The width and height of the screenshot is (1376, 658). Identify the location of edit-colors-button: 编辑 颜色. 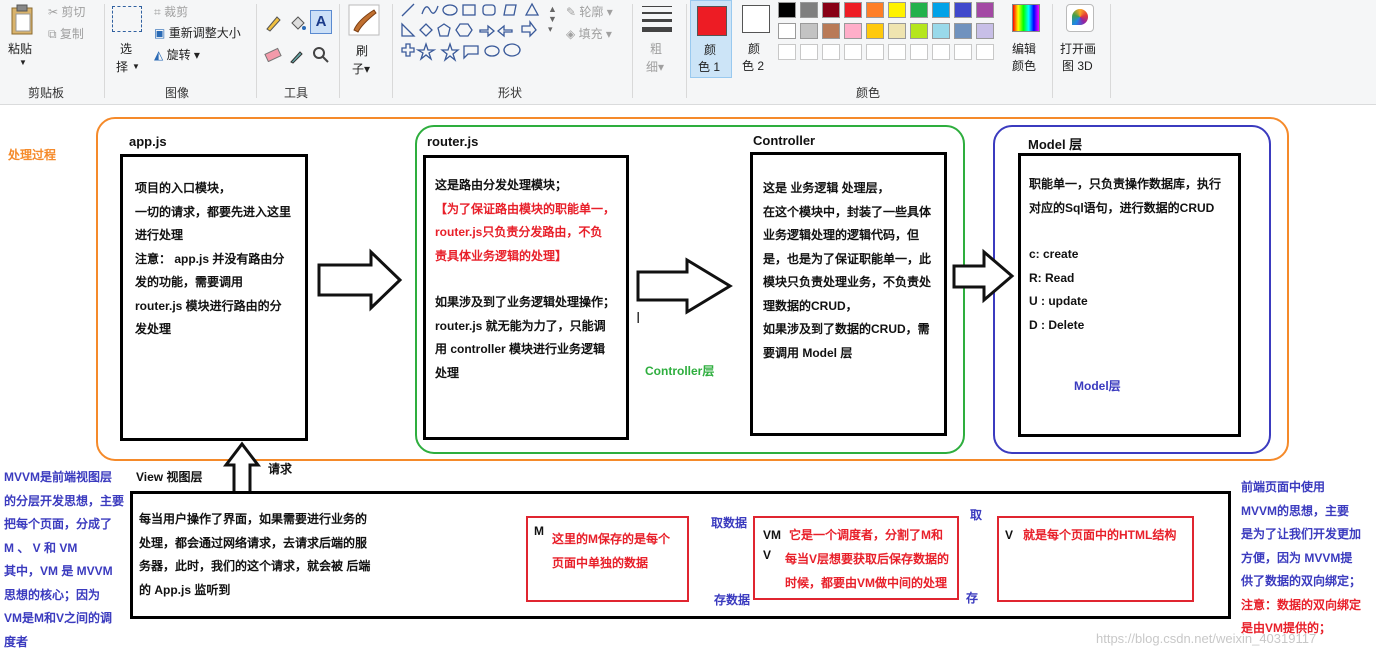
(1027, 41).